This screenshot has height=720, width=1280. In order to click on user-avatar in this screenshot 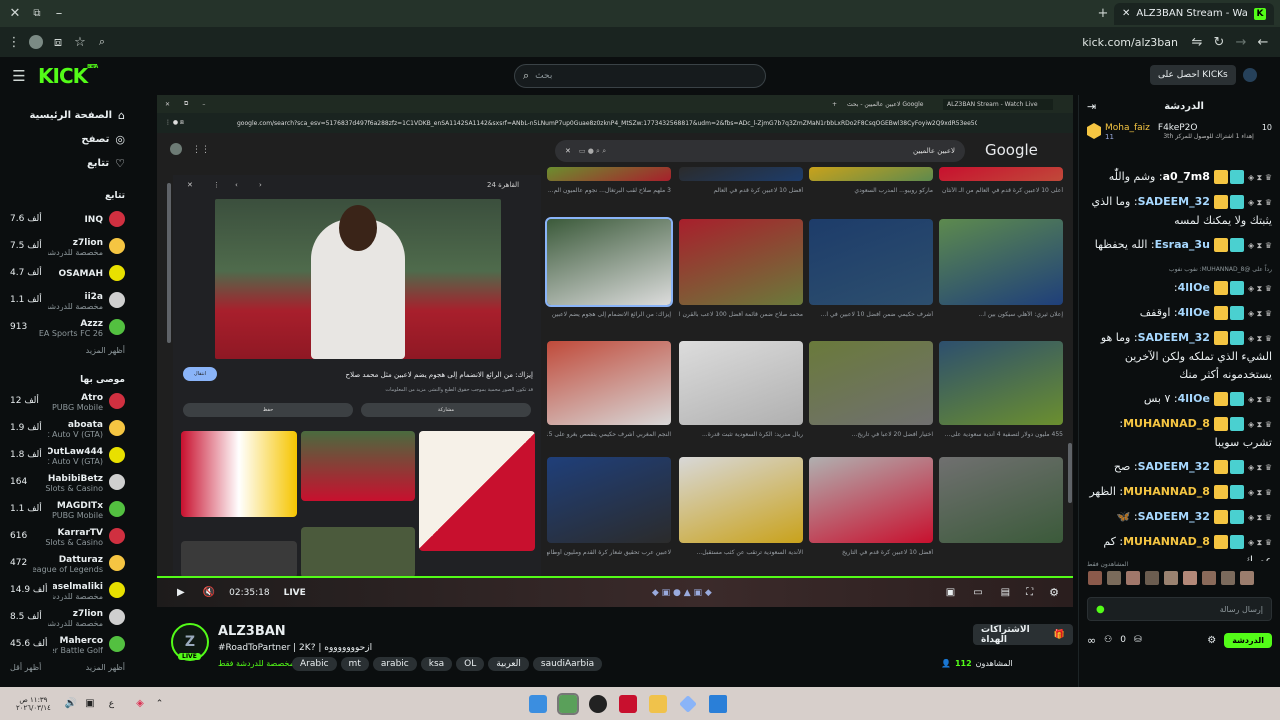, I will do `click(1250, 75)`.